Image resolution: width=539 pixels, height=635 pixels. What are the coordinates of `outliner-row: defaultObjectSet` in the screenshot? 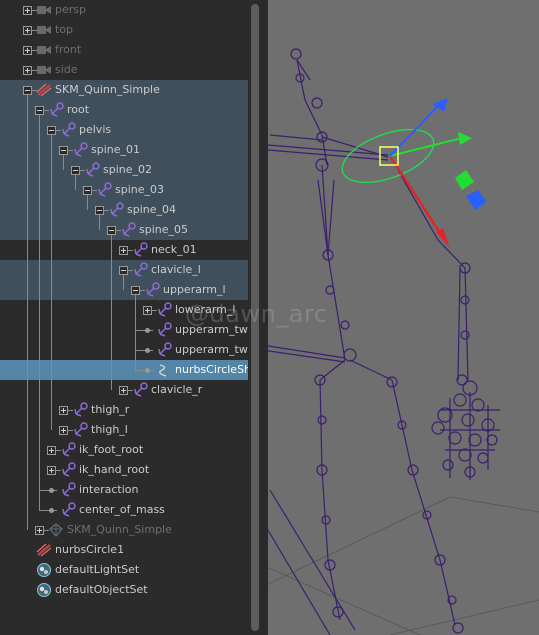 It's located at (124, 590).